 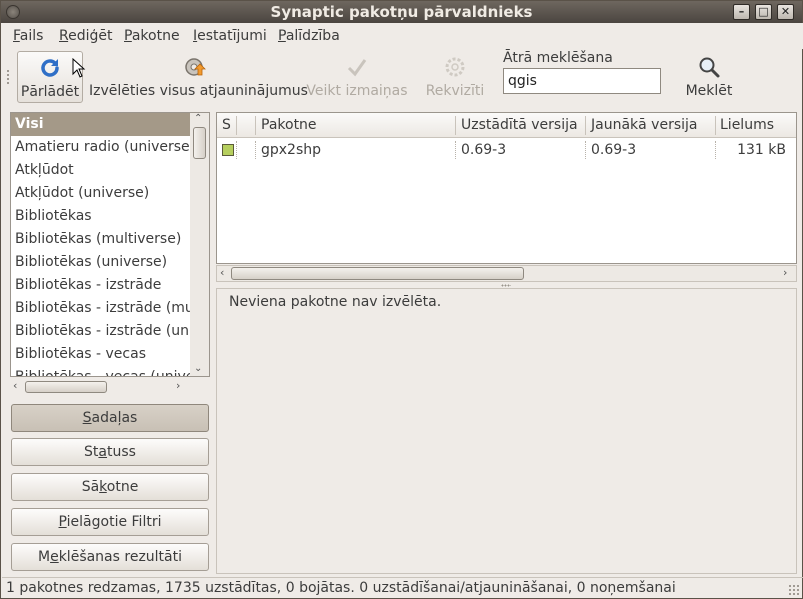 What do you see at coordinates (747, 125) in the screenshot?
I see `column-header-size: Lielums` at bounding box center [747, 125].